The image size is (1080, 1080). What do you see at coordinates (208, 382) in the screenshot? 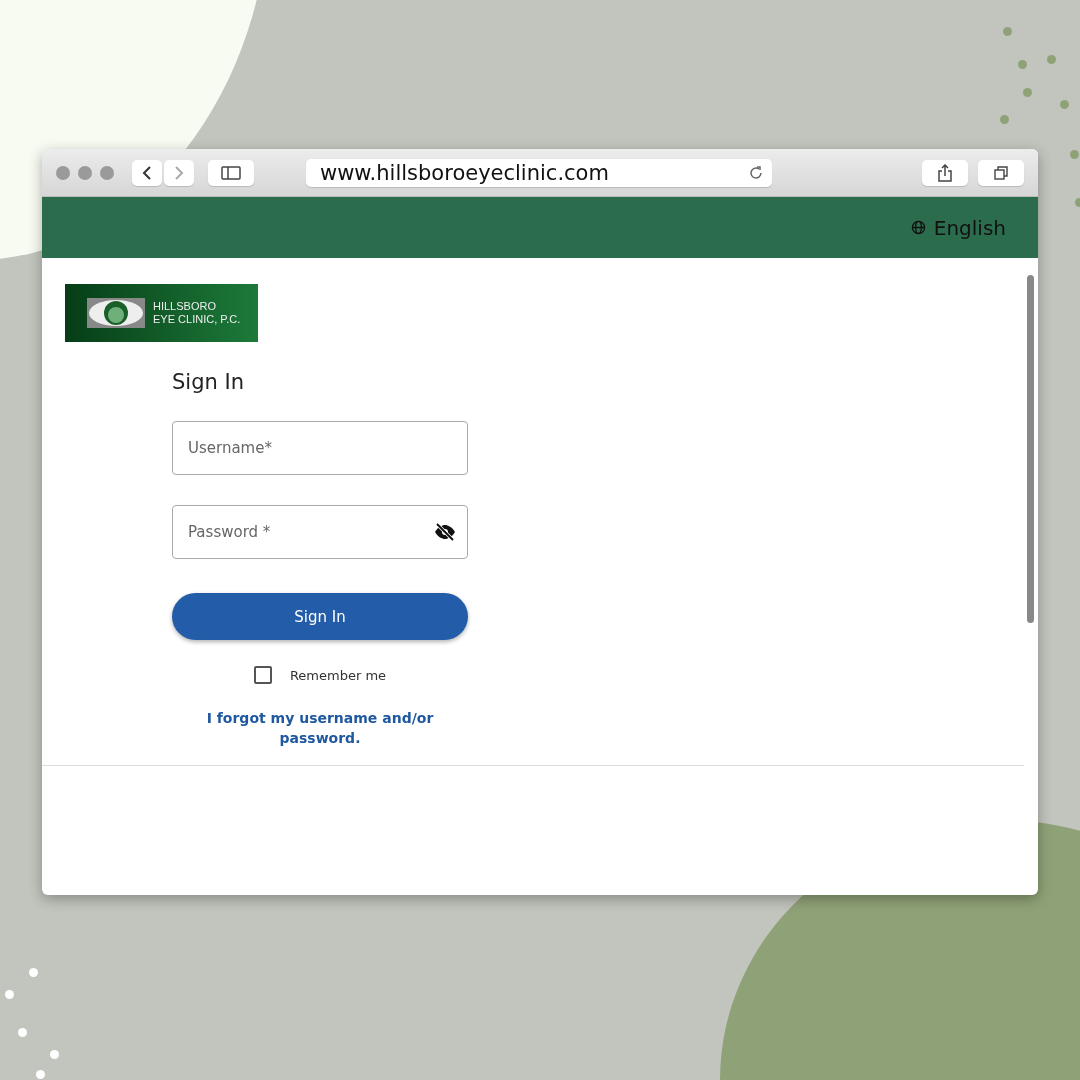
I see `sign-in-heading: Sign In` at bounding box center [208, 382].